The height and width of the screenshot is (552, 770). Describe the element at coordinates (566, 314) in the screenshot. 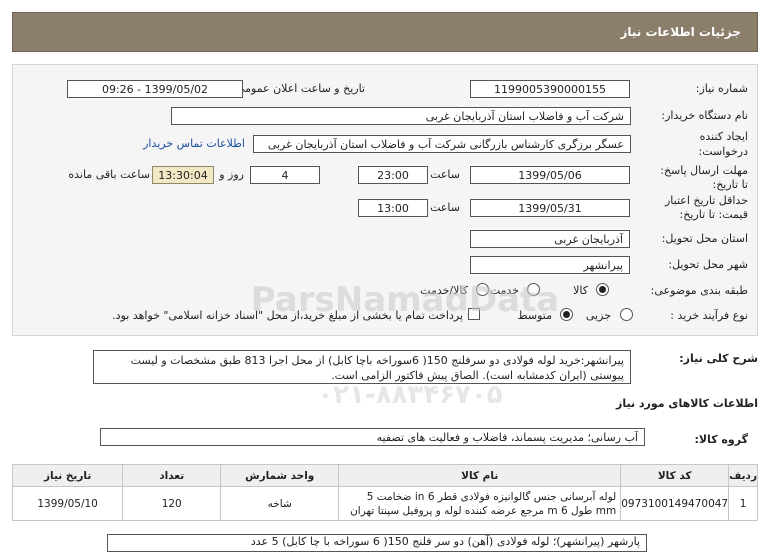

I see `process-radio-medium` at that location.